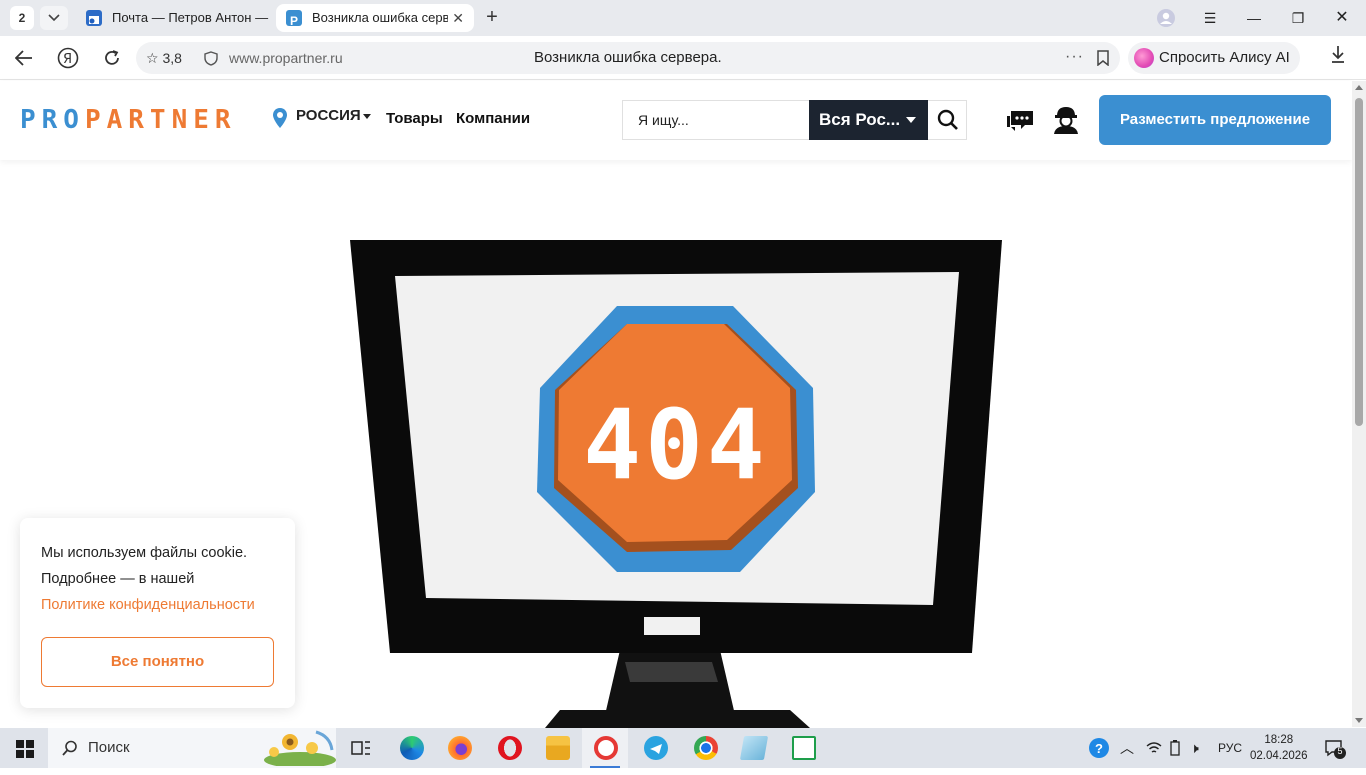 Image resolution: width=1366 pixels, height=775 pixels. I want to click on language-indicator: РУС, so click(1230, 748).